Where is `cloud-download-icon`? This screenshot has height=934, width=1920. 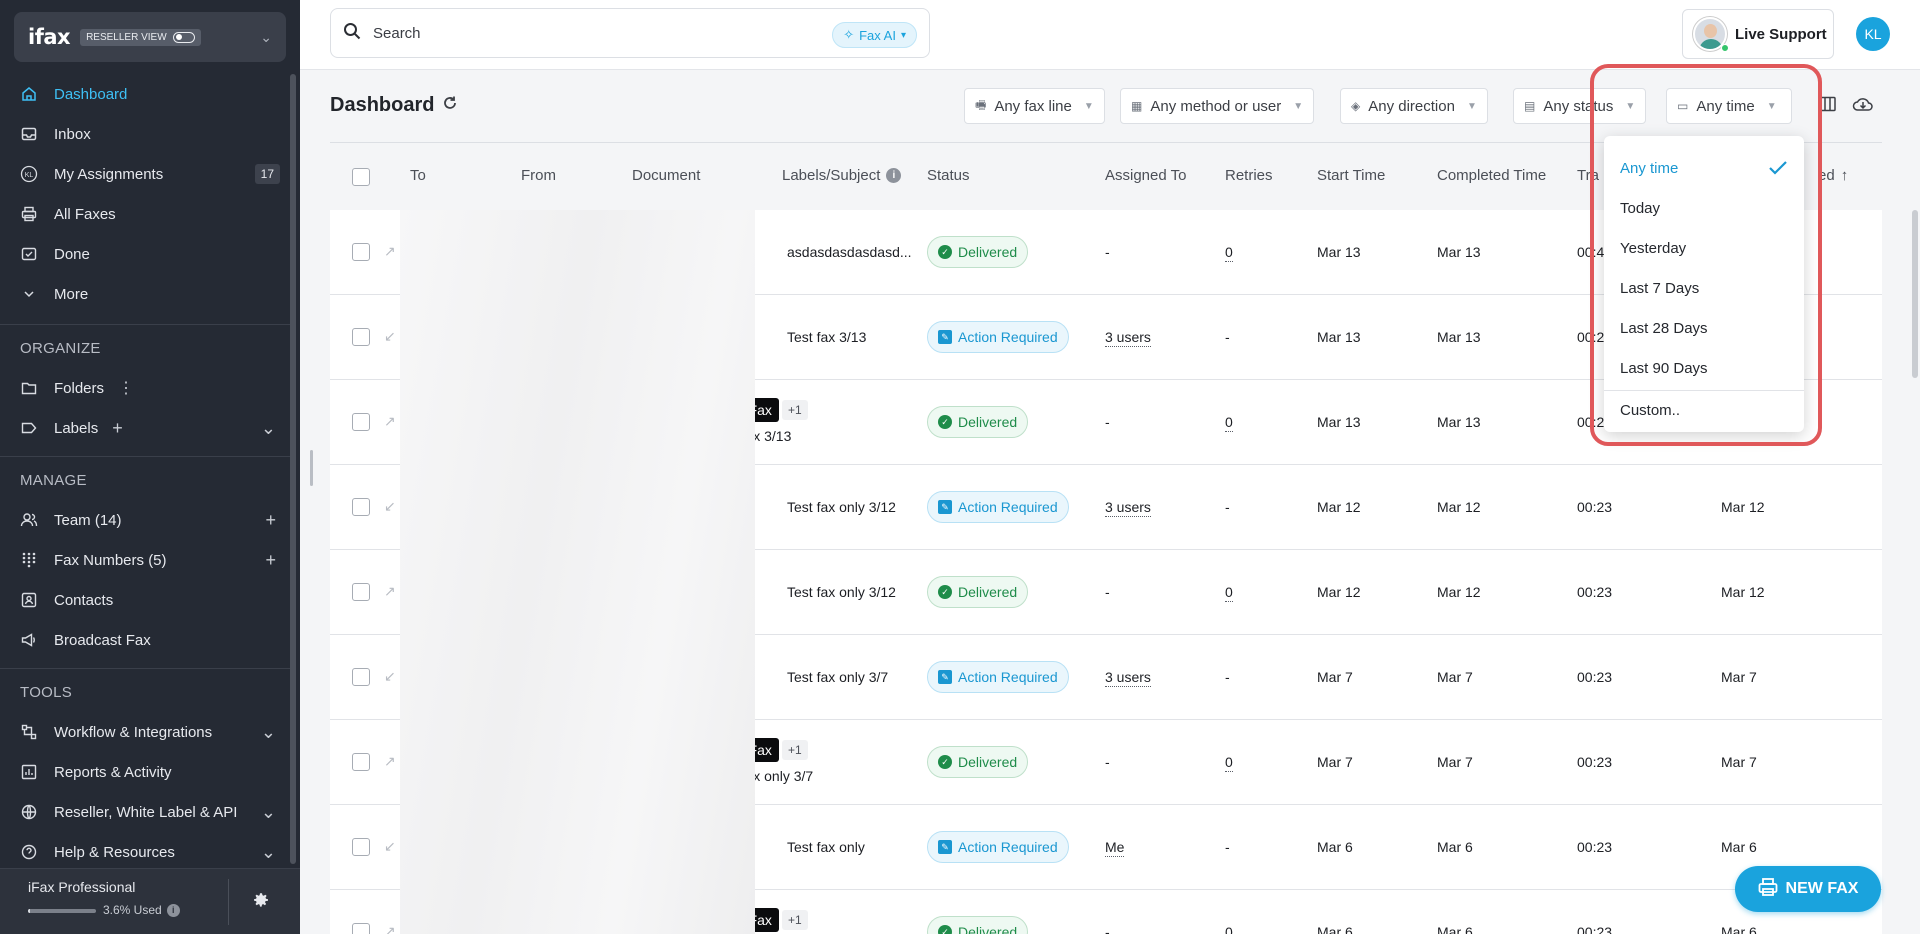
cloud-download-icon is located at coordinates (1863, 106).